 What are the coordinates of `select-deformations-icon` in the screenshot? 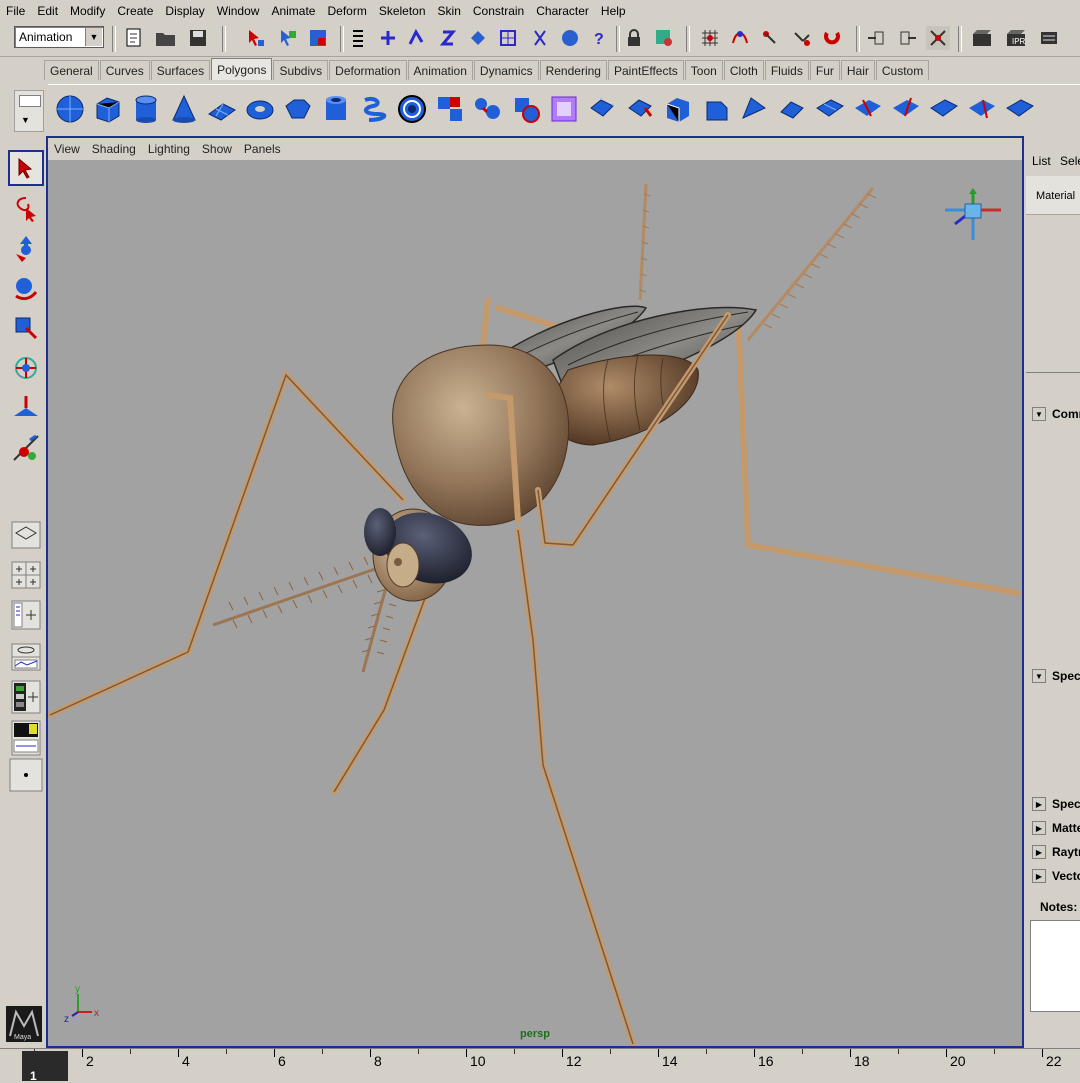 It's located at (508, 38).